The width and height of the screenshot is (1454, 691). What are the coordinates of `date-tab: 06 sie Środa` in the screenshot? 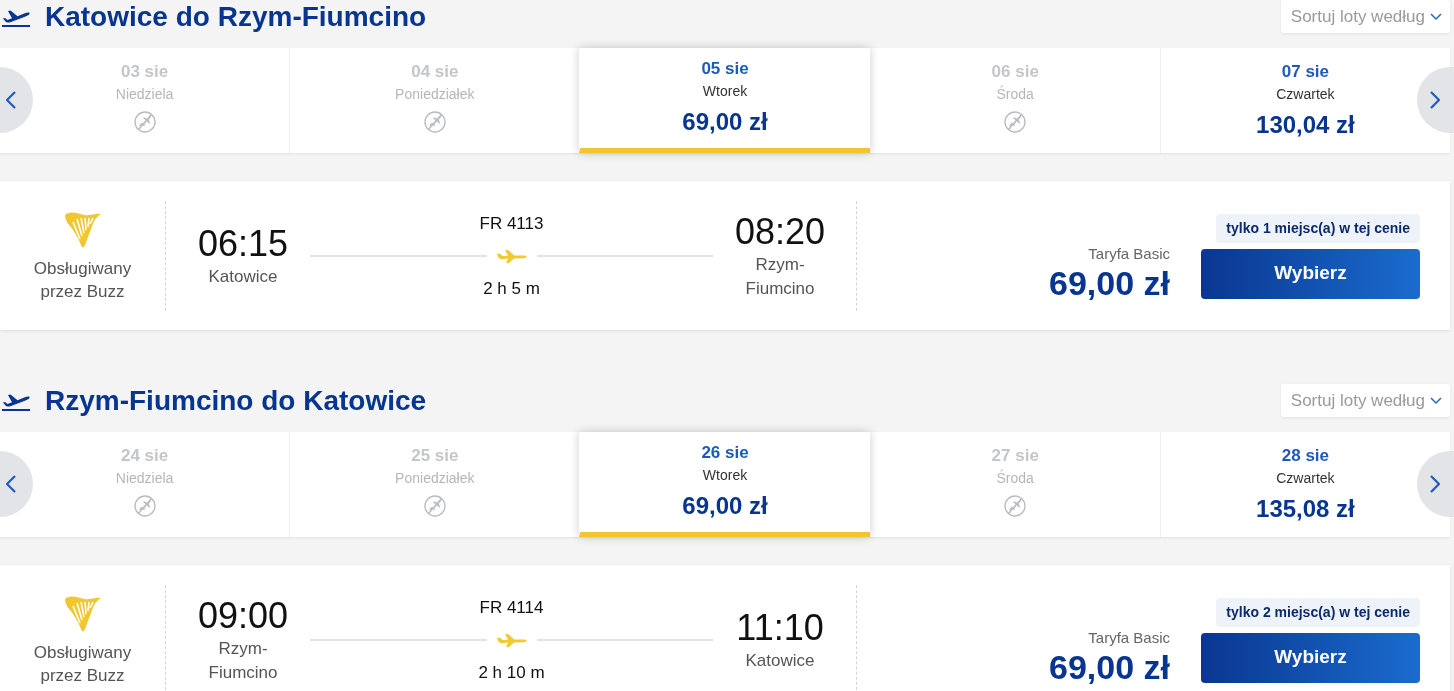 It's located at (1014, 100).